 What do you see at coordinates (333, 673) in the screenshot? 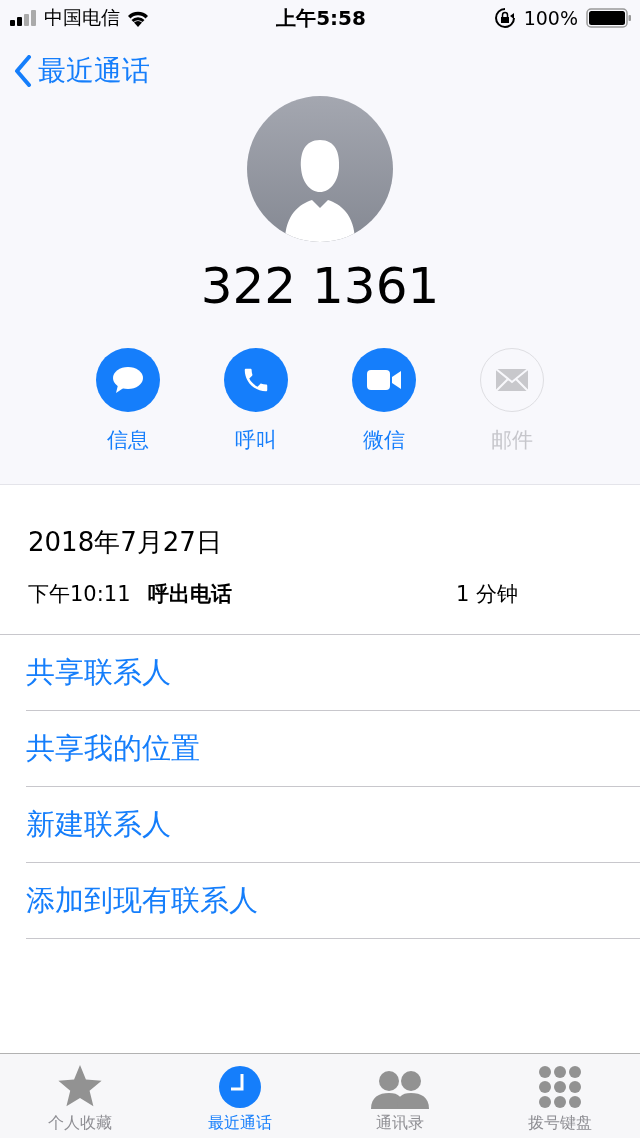
I see `menu-item: 共享联系人` at bounding box center [333, 673].